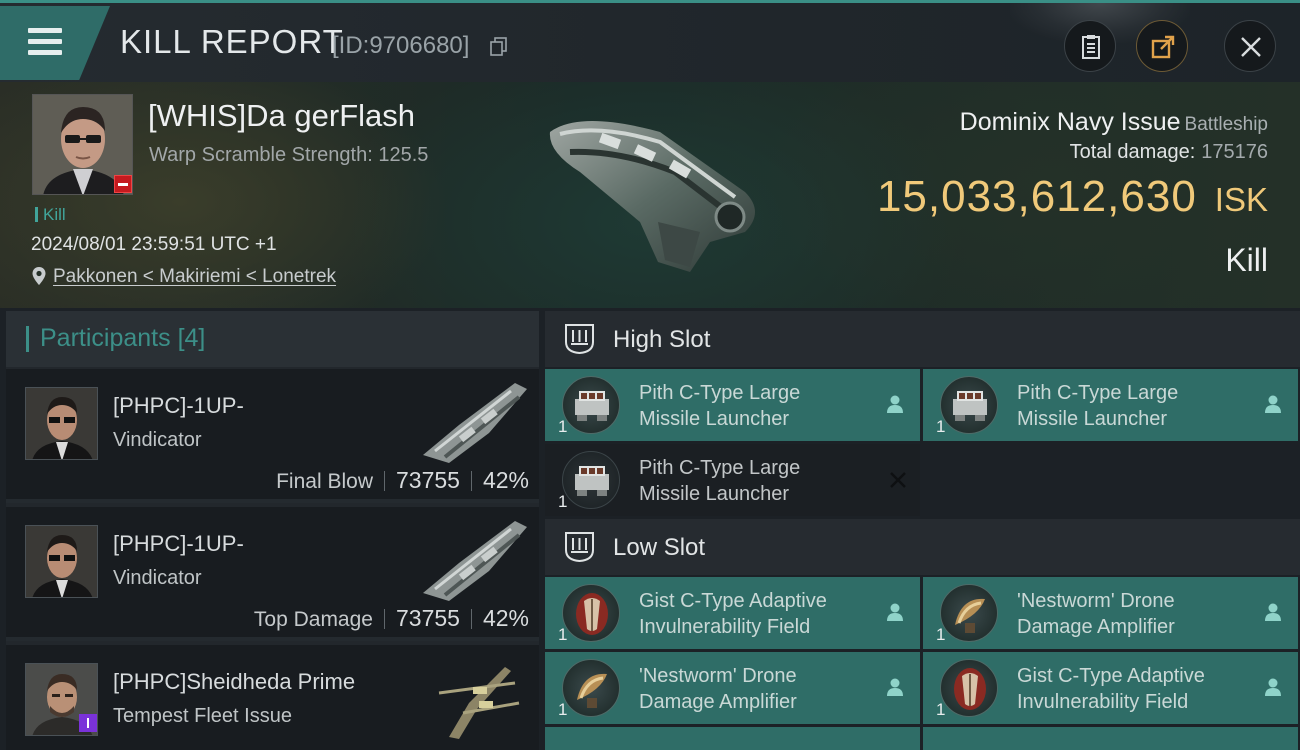  What do you see at coordinates (313, 619) in the screenshot?
I see `participant-role: Top Damage` at bounding box center [313, 619].